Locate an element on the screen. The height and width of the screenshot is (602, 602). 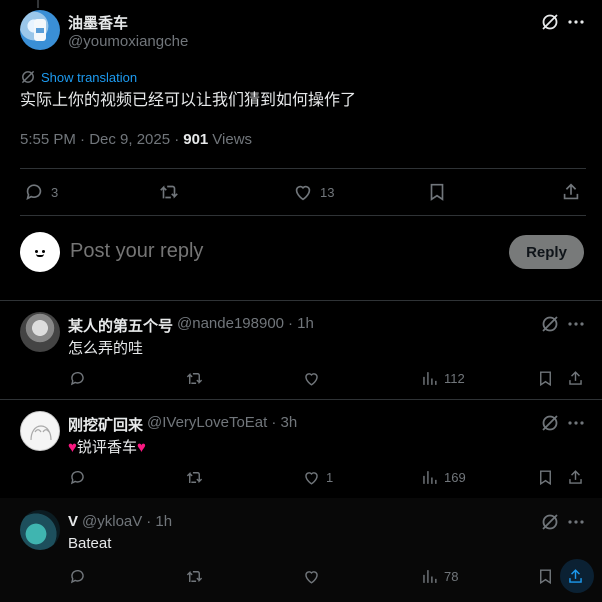
reply-text: Bateat is located at coordinates (90, 543).